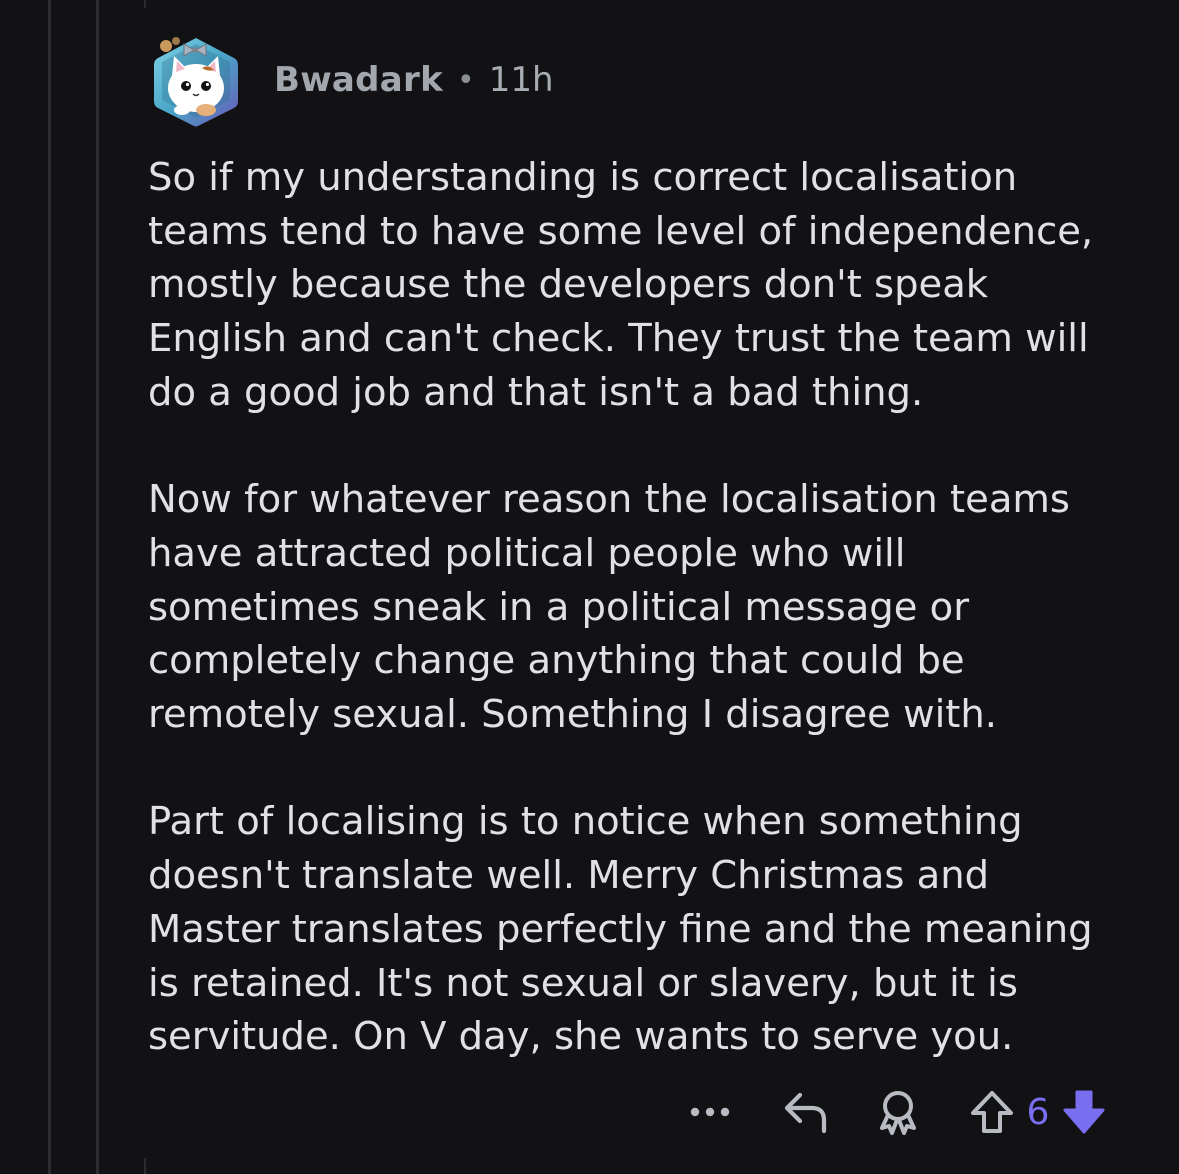  What do you see at coordinates (358, 80) in the screenshot?
I see `username: Bwadark` at bounding box center [358, 80].